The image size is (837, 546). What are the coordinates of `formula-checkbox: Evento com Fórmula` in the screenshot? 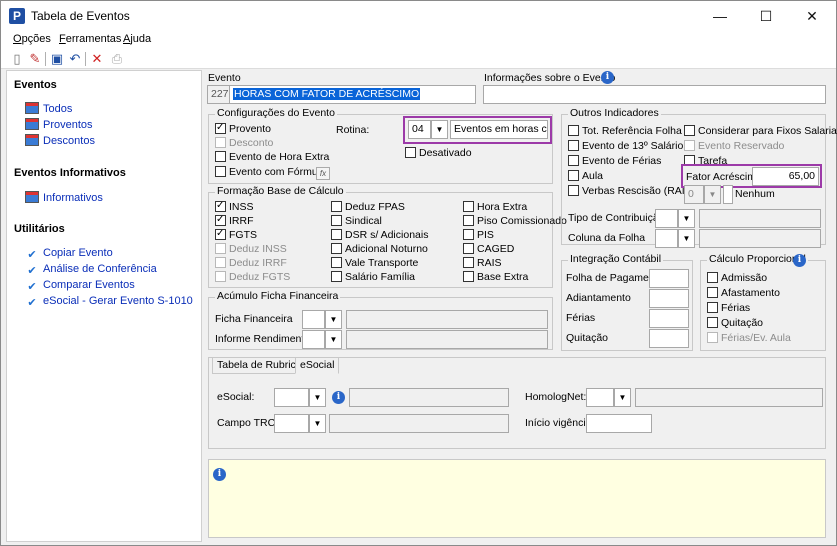 It's located at (270, 173).